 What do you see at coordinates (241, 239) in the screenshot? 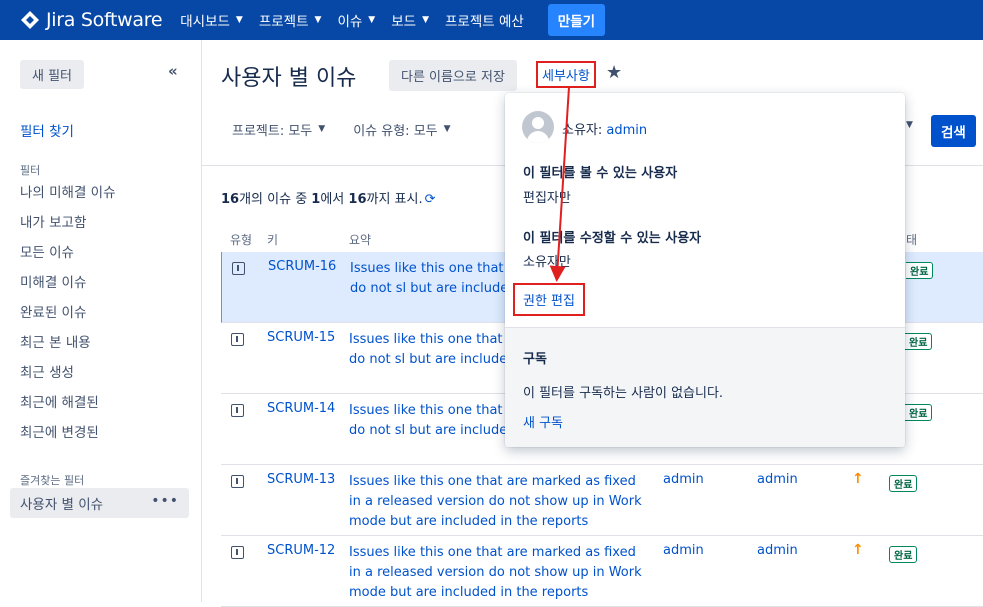
I see `column-header-type: 유형` at bounding box center [241, 239].